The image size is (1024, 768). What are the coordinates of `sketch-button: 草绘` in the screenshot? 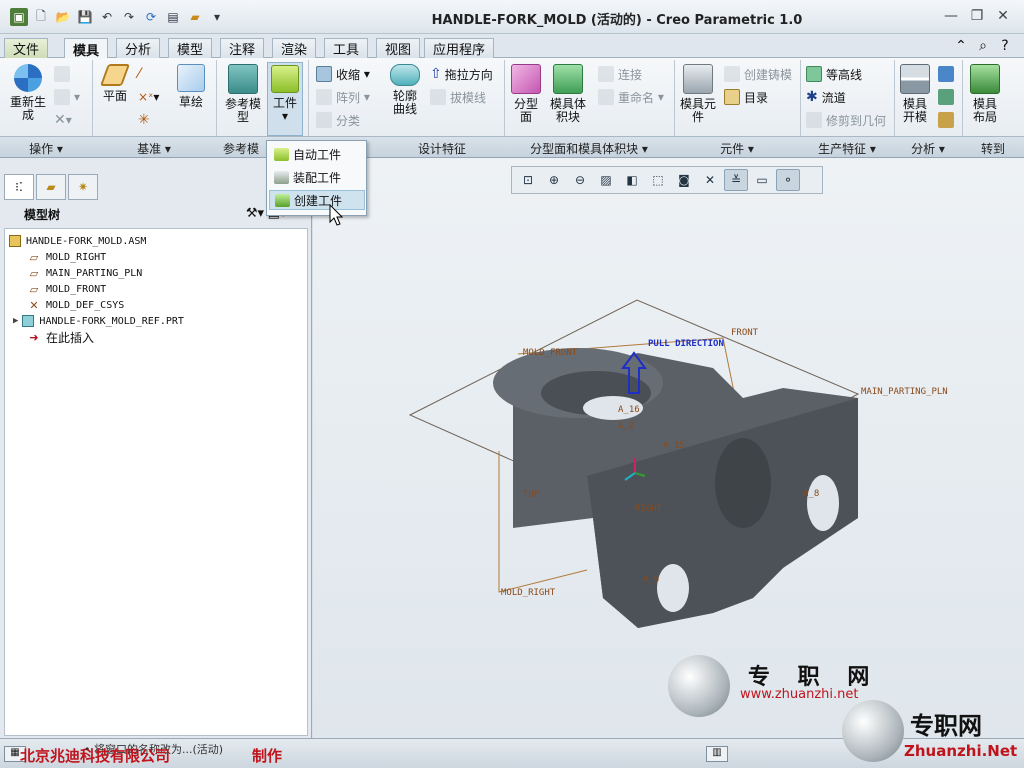 It's located at (191, 86).